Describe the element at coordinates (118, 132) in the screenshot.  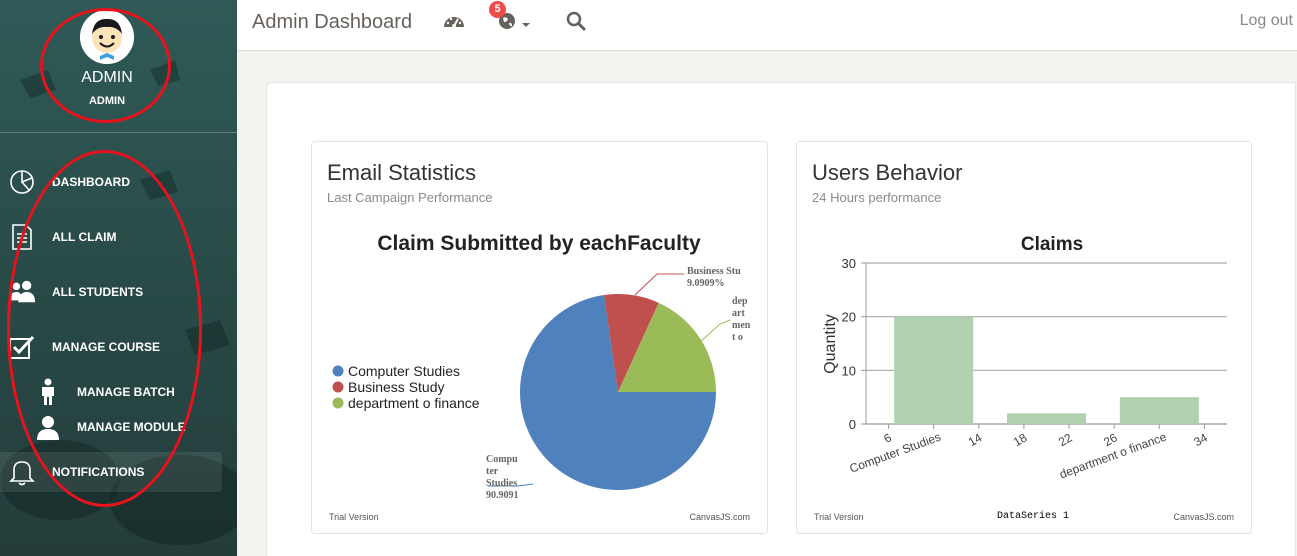
I see `sidebar-divider` at that location.